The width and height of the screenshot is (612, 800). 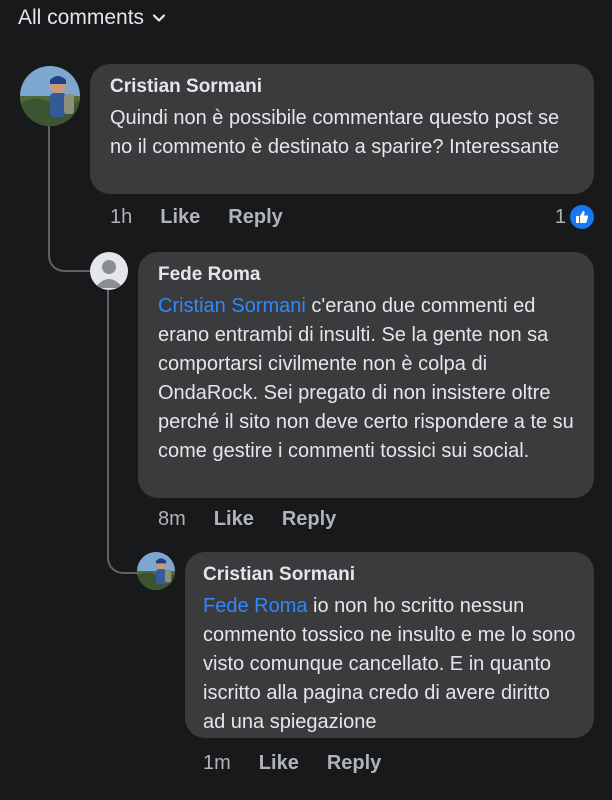 What do you see at coordinates (81, 17) in the screenshot?
I see `filter-label: All comments` at bounding box center [81, 17].